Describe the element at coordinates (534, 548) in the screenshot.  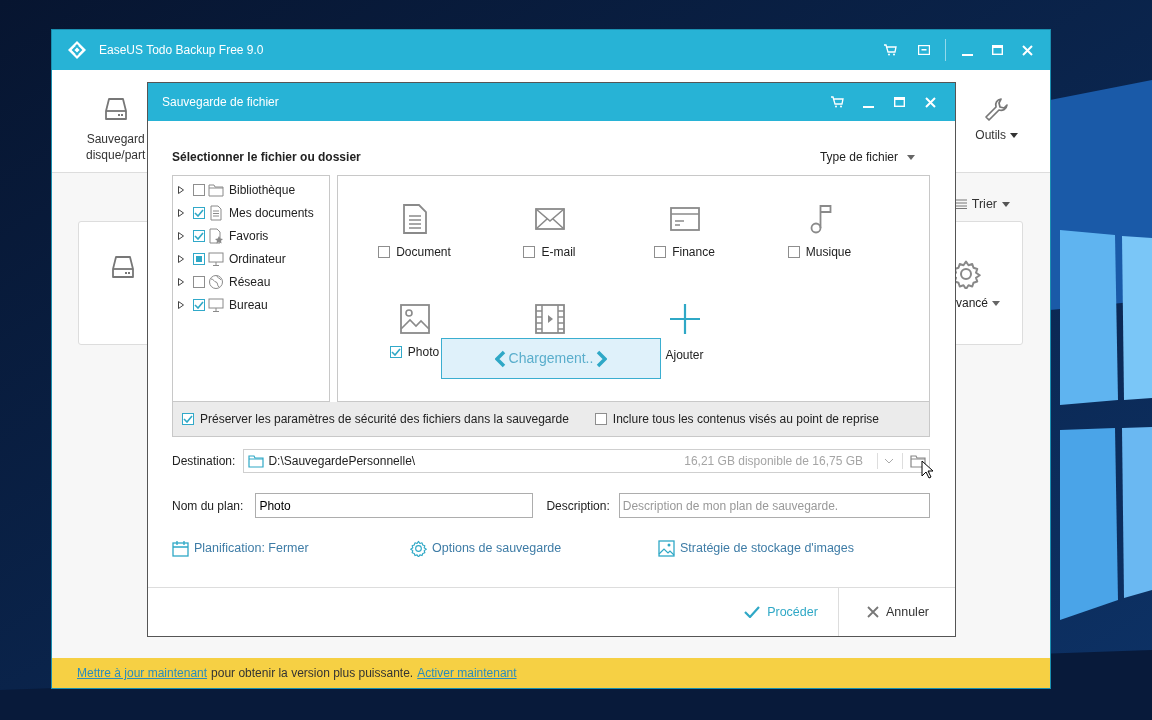
I see `option-link: Options de sauvegarde` at that location.